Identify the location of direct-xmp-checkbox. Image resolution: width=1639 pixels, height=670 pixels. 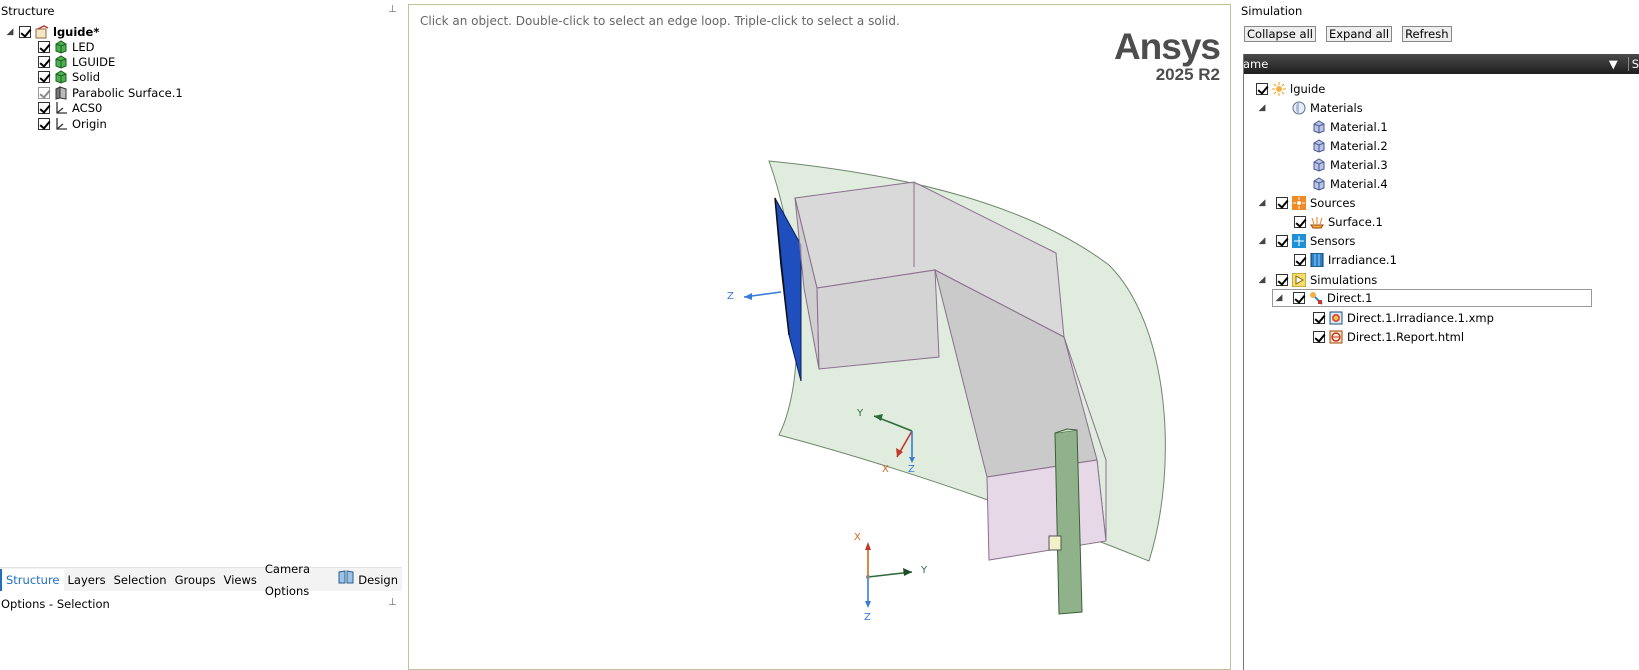
(1319, 318).